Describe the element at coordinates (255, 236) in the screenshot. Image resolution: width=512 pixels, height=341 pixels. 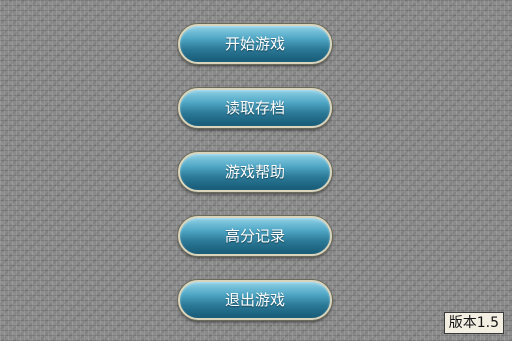
I see `high-scores-button: 高分记录` at that location.